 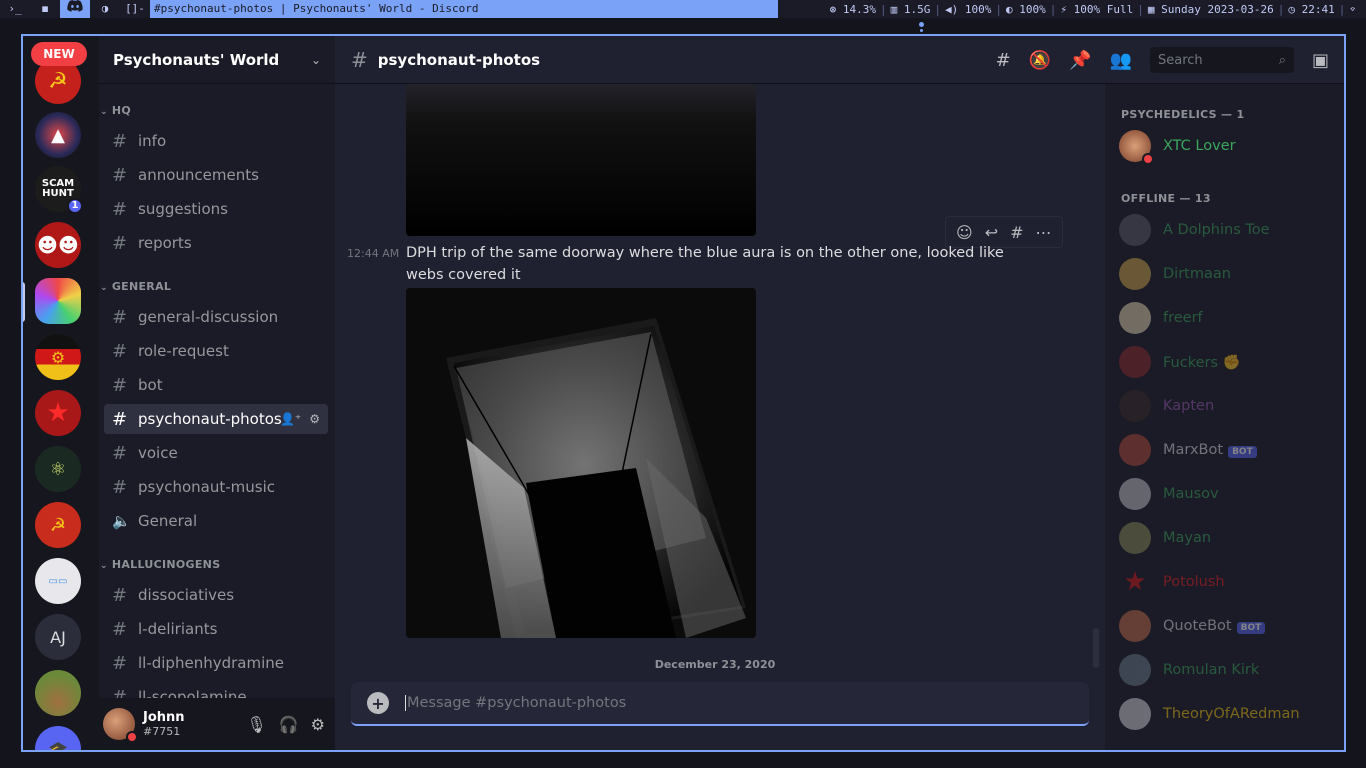 What do you see at coordinates (1251, 628) in the screenshot?
I see `bot-tag: BOT` at bounding box center [1251, 628].